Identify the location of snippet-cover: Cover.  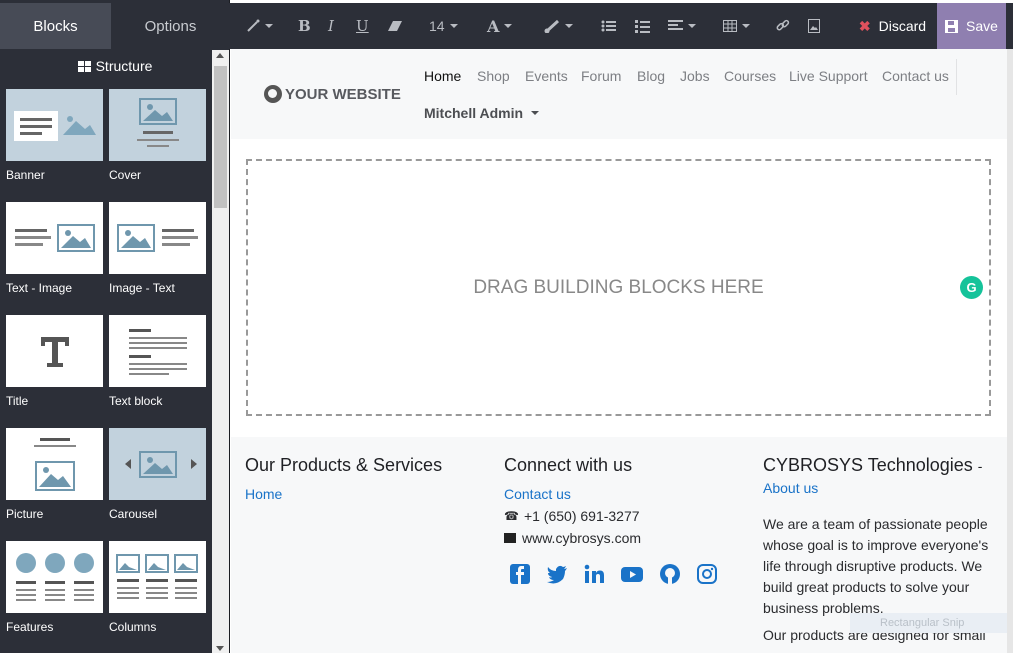
(157, 135).